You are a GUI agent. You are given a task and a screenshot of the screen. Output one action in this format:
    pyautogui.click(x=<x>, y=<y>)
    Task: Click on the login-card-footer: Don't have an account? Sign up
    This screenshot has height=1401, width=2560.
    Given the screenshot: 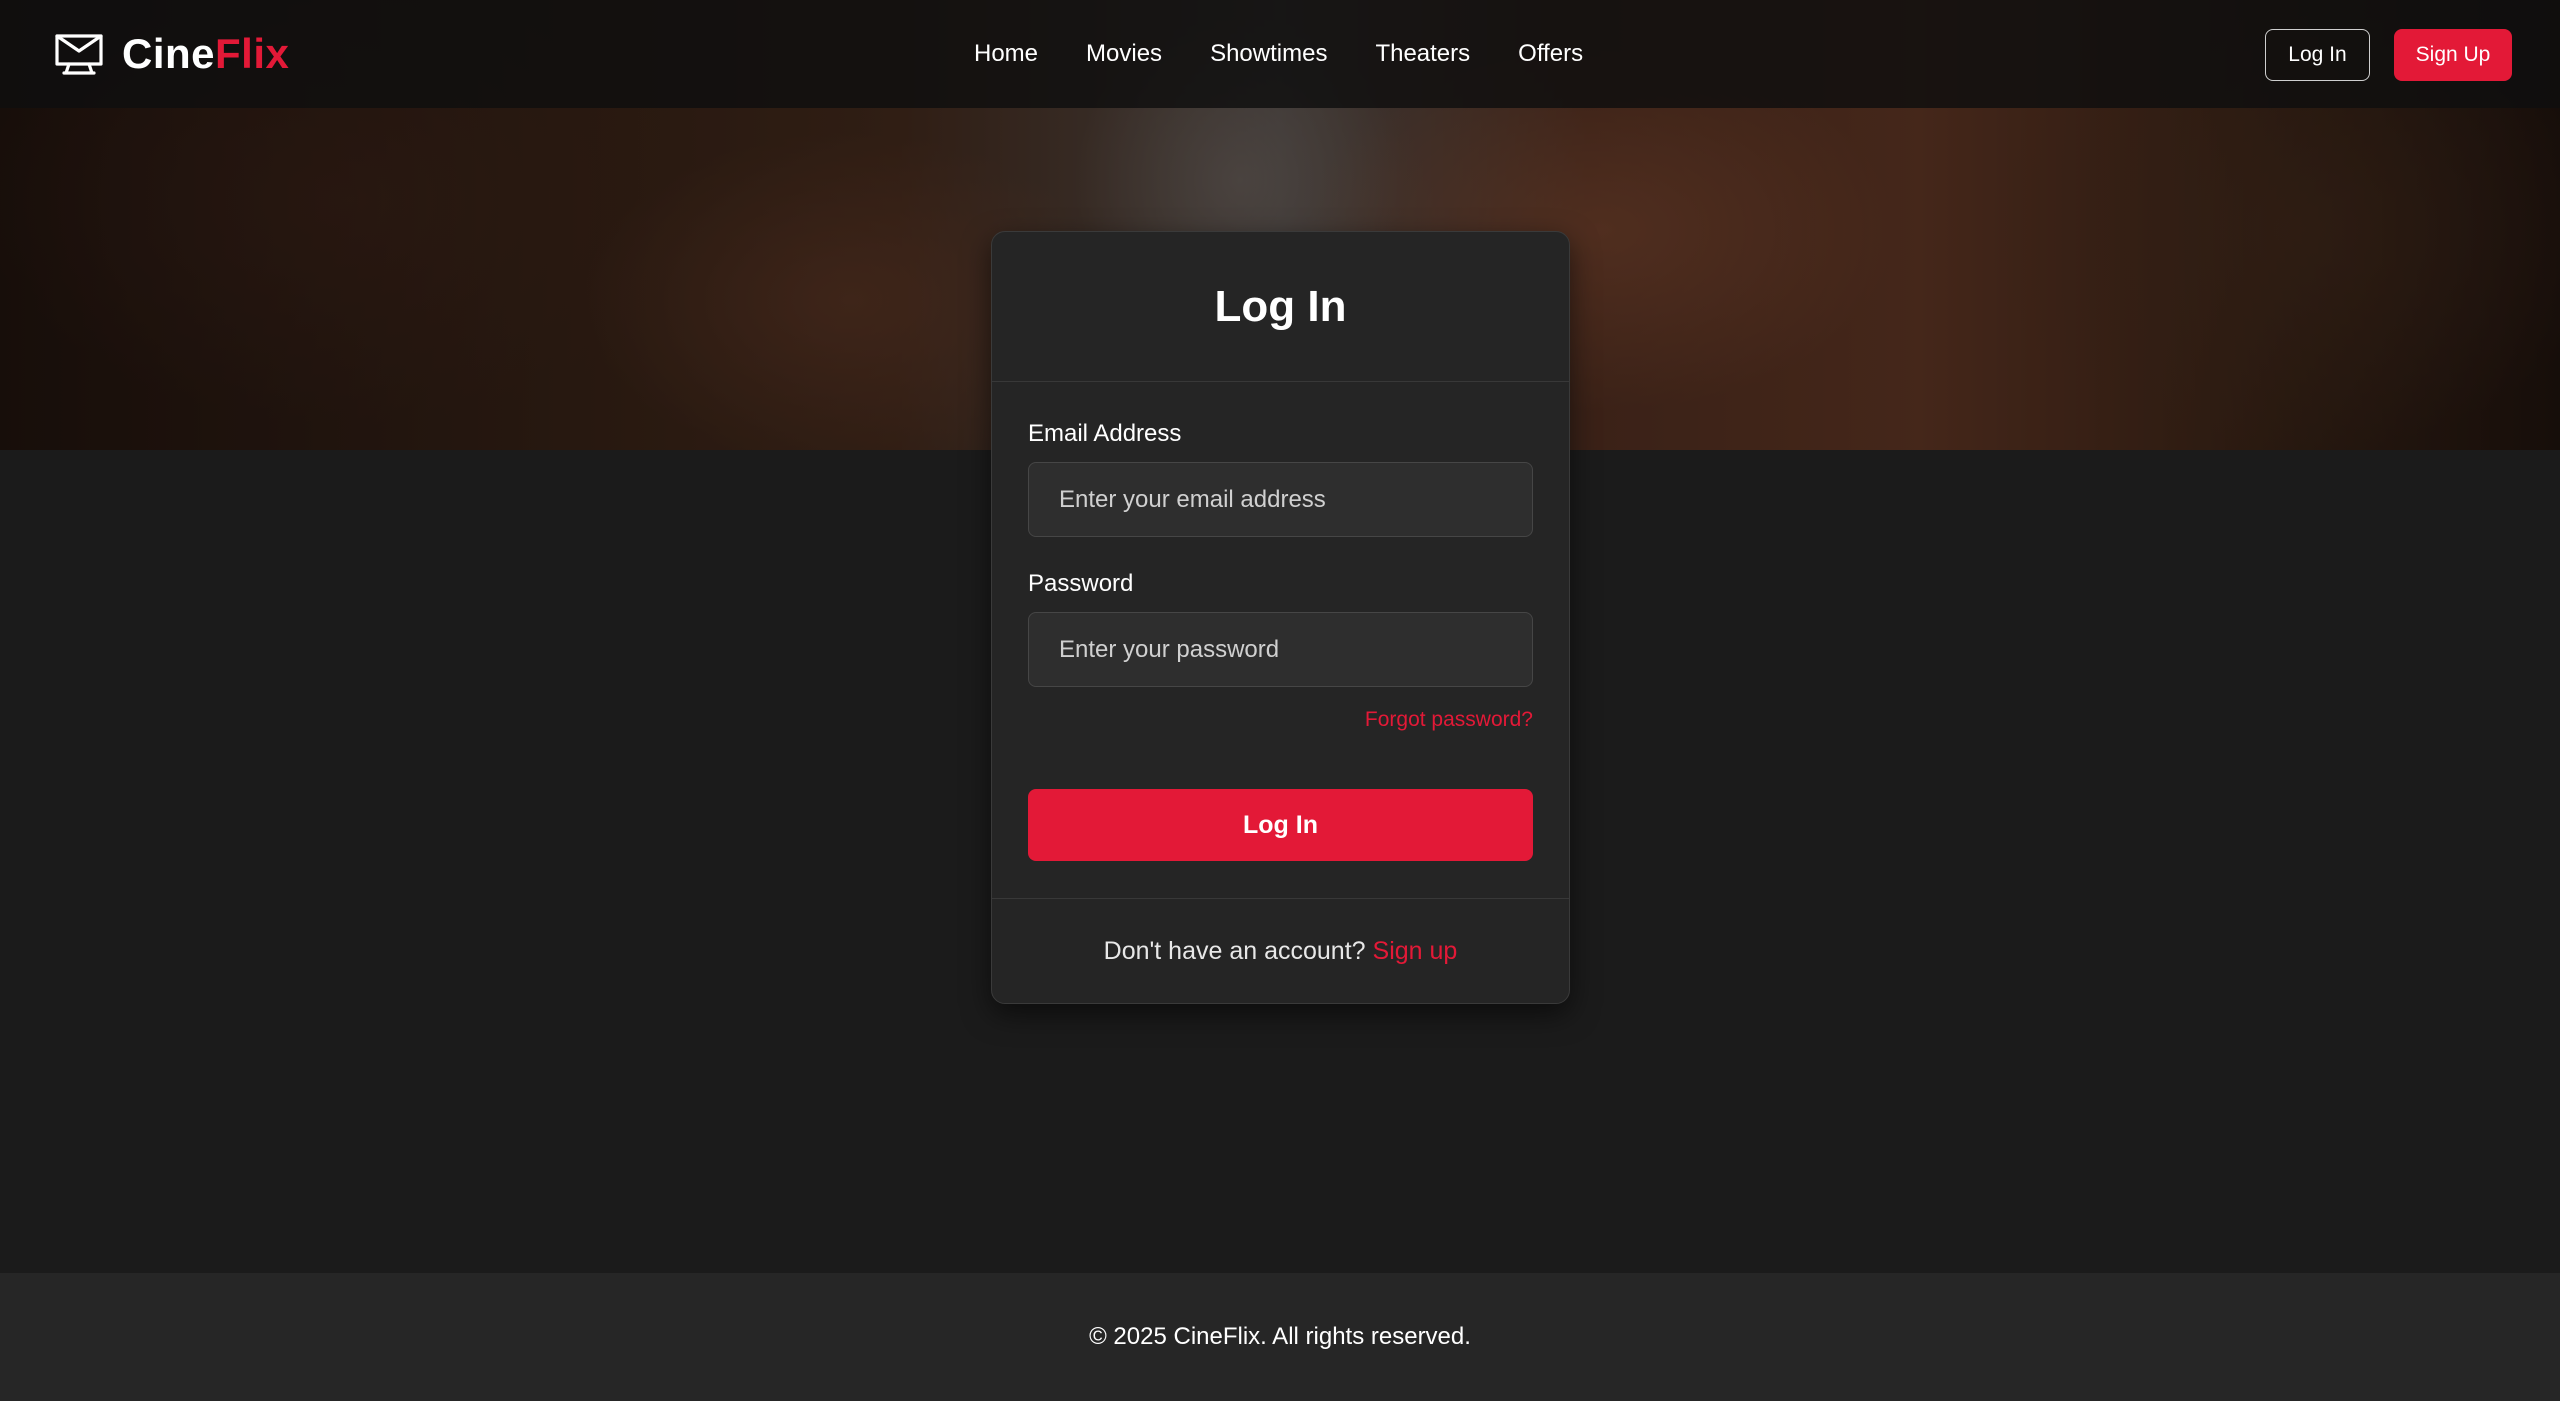 What is the action you would take?
    pyautogui.click(x=1280, y=951)
    